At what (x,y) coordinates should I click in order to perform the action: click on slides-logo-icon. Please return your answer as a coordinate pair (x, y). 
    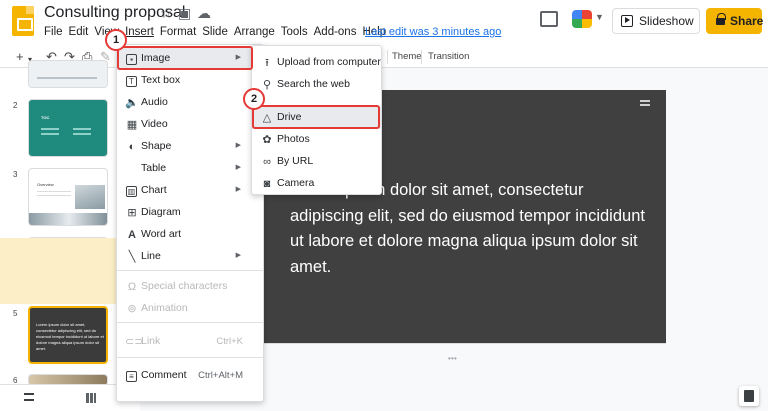
    Looking at the image, I should click on (23, 21).